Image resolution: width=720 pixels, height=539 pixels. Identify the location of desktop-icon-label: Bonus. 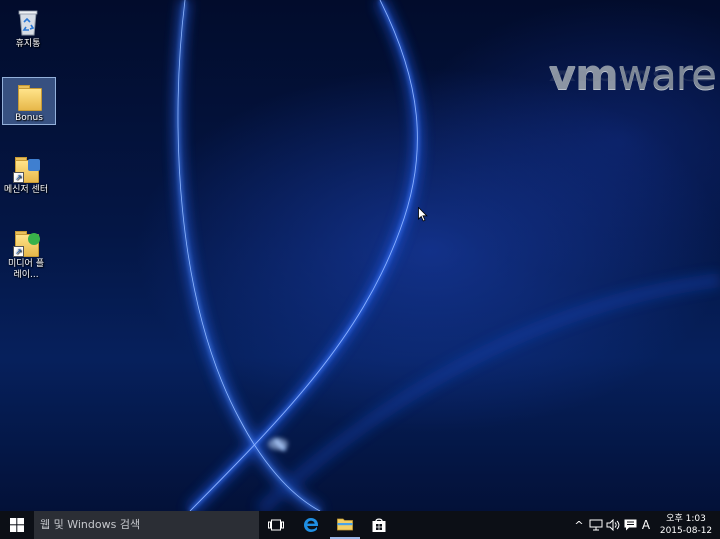
(29, 118).